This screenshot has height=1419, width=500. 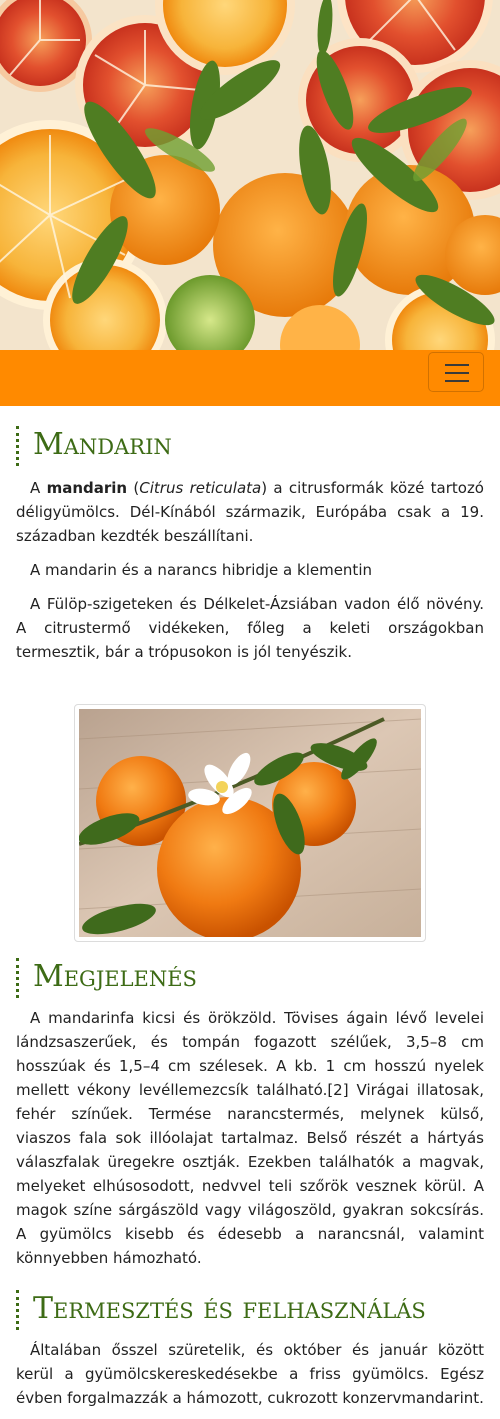 What do you see at coordinates (38, 488) in the screenshot?
I see `intro-text: A` at bounding box center [38, 488].